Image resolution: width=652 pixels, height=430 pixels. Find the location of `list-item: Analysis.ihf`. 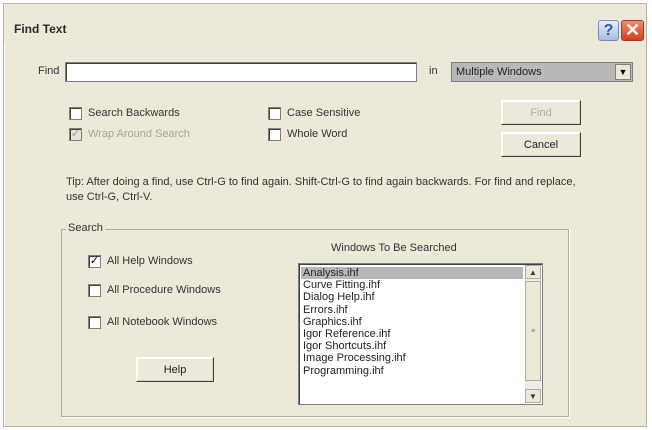

list-item: Analysis.ihf is located at coordinates (412, 273).